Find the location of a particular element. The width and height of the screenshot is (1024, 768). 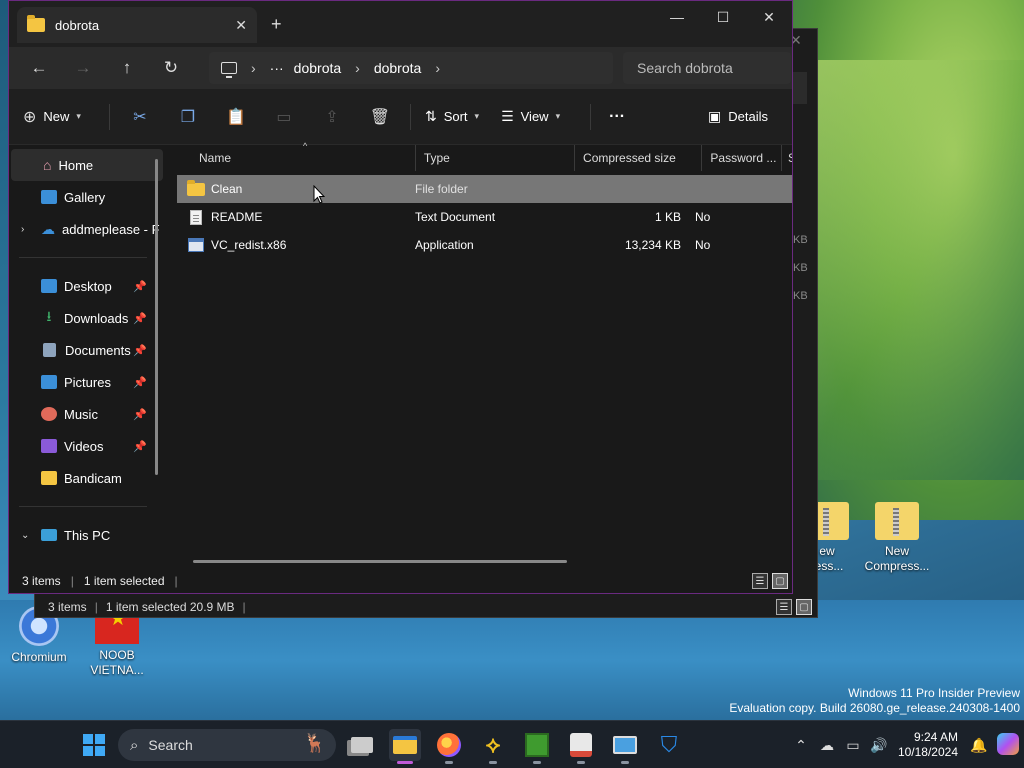

java-taskbar-button is located at coordinates (581, 746).